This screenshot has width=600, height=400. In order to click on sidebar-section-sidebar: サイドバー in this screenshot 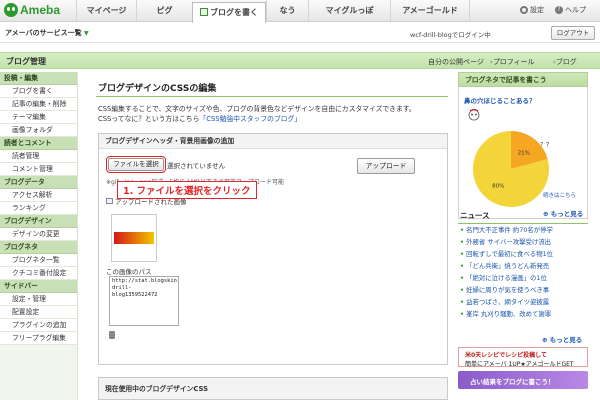, I will do `click(38, 286)`.